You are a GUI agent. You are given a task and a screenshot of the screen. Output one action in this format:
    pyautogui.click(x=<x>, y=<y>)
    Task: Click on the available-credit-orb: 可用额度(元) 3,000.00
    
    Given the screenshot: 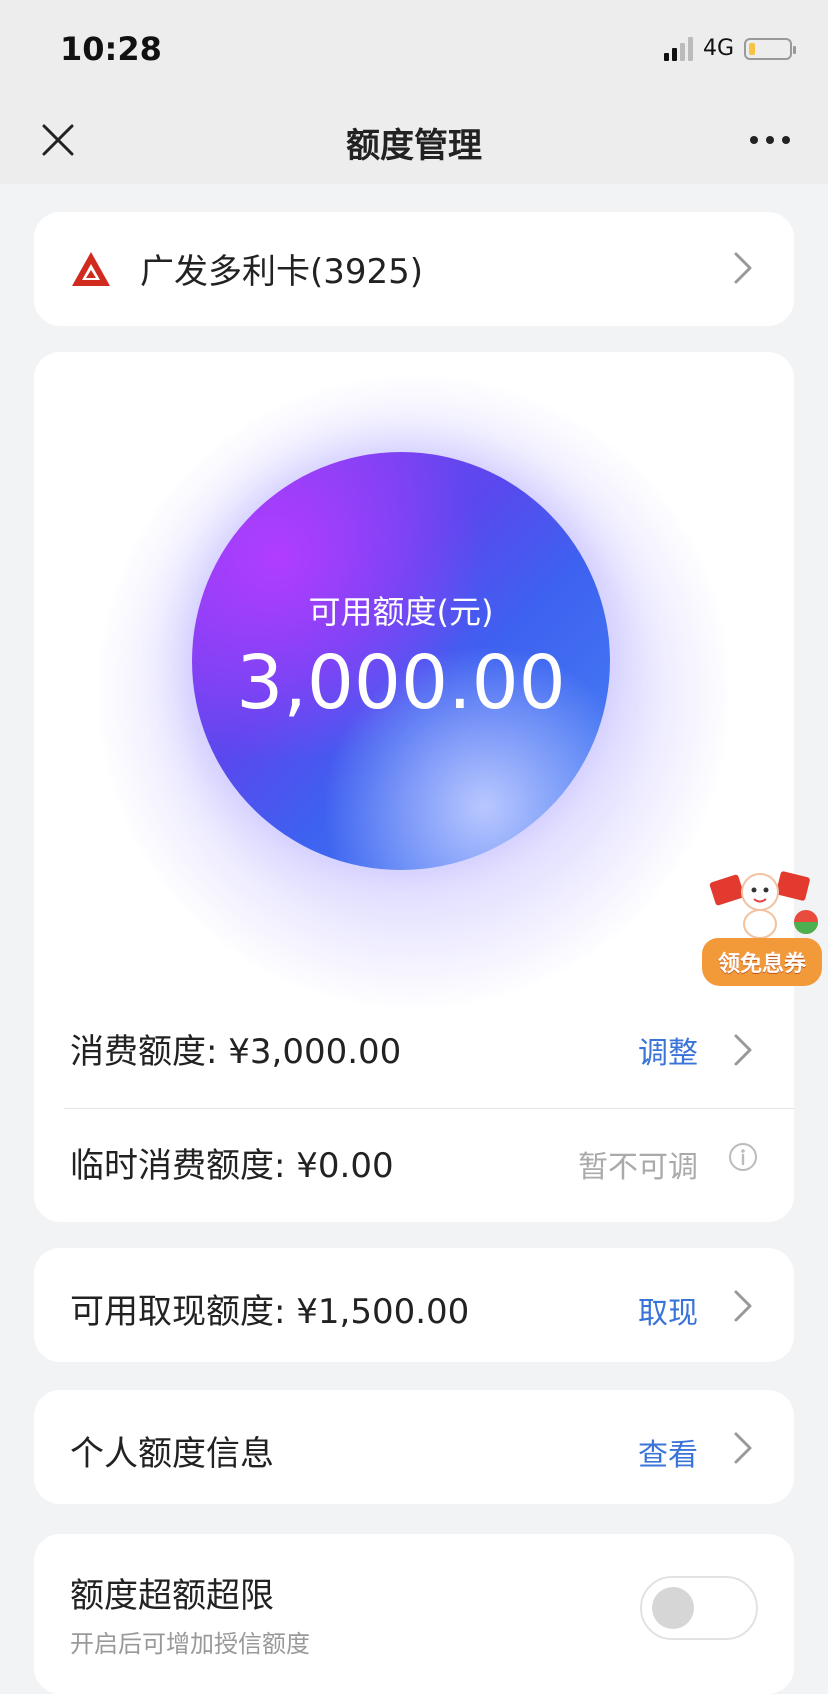 What is the action you would take?
    pyautogui.click(x=401, y=661)
    